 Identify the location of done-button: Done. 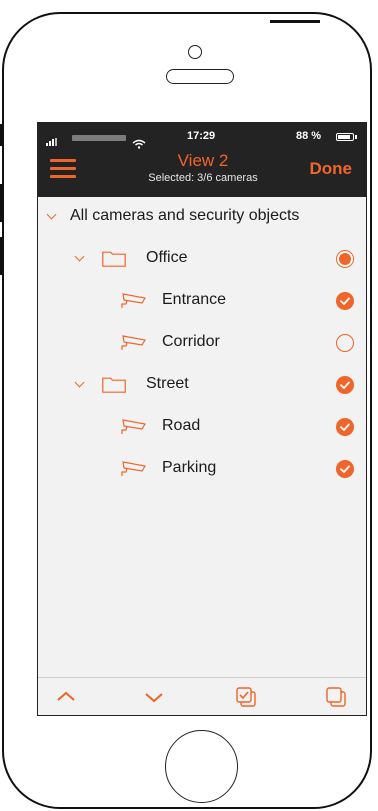
(331, 169).